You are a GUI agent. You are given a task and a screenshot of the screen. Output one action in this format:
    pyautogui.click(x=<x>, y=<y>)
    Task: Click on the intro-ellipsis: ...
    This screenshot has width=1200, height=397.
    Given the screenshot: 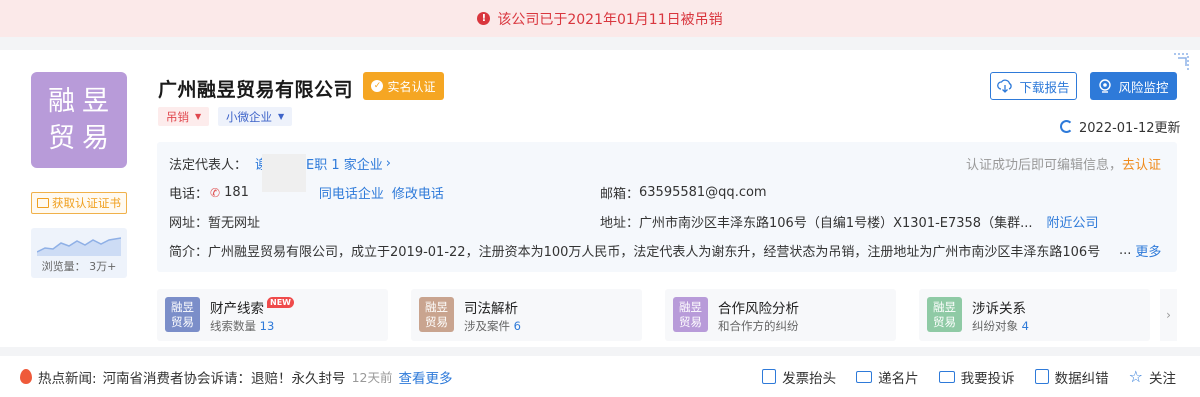 What is the action you would take?
    pyautogui.click(x=1125, y=250)
    